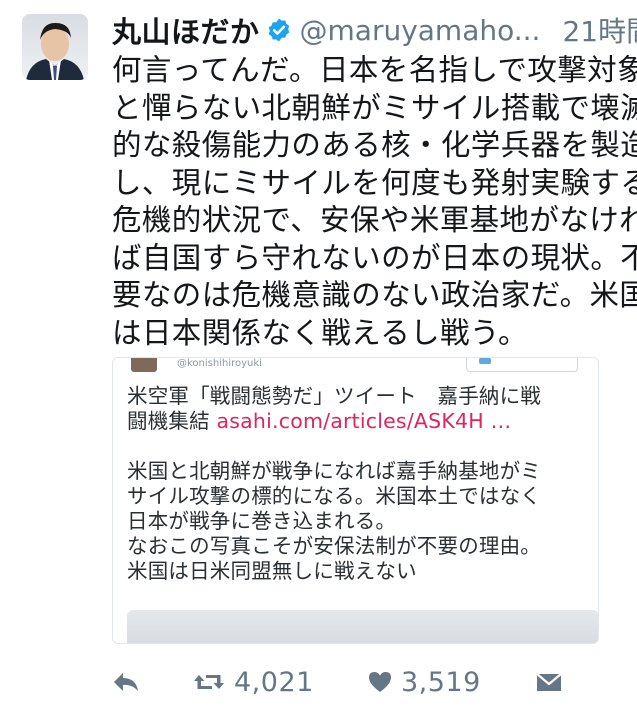 The width and height of the screenshot is (637, 712). What do you see at coordinates (355, 366) in the screenshot?
I see `quoted-tweet-header: @konishihiroyuki` at bounding box center [355, 366].